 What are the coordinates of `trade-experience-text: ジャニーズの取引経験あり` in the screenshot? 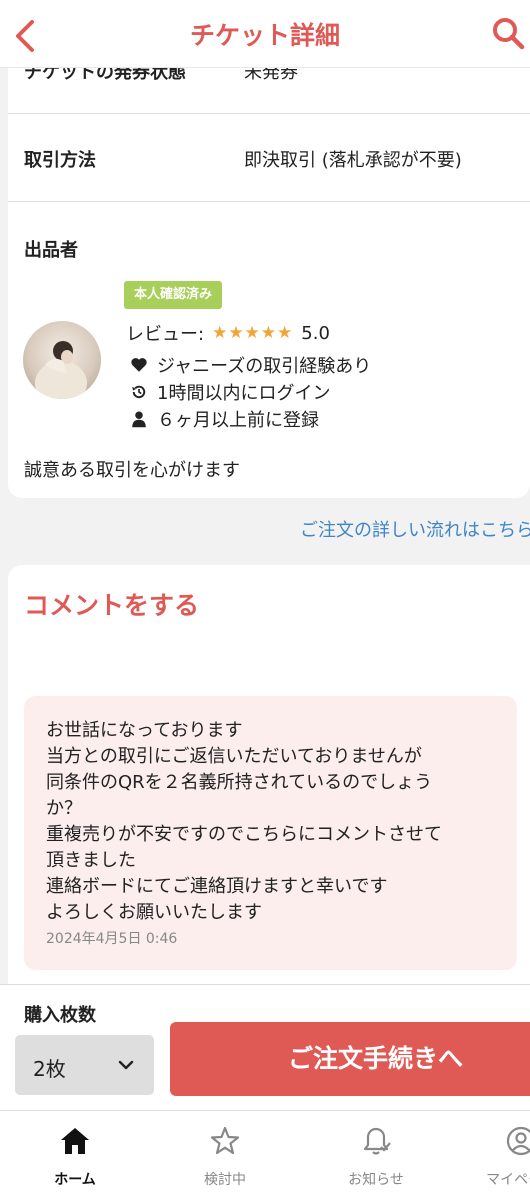 It's located at (264, 366).